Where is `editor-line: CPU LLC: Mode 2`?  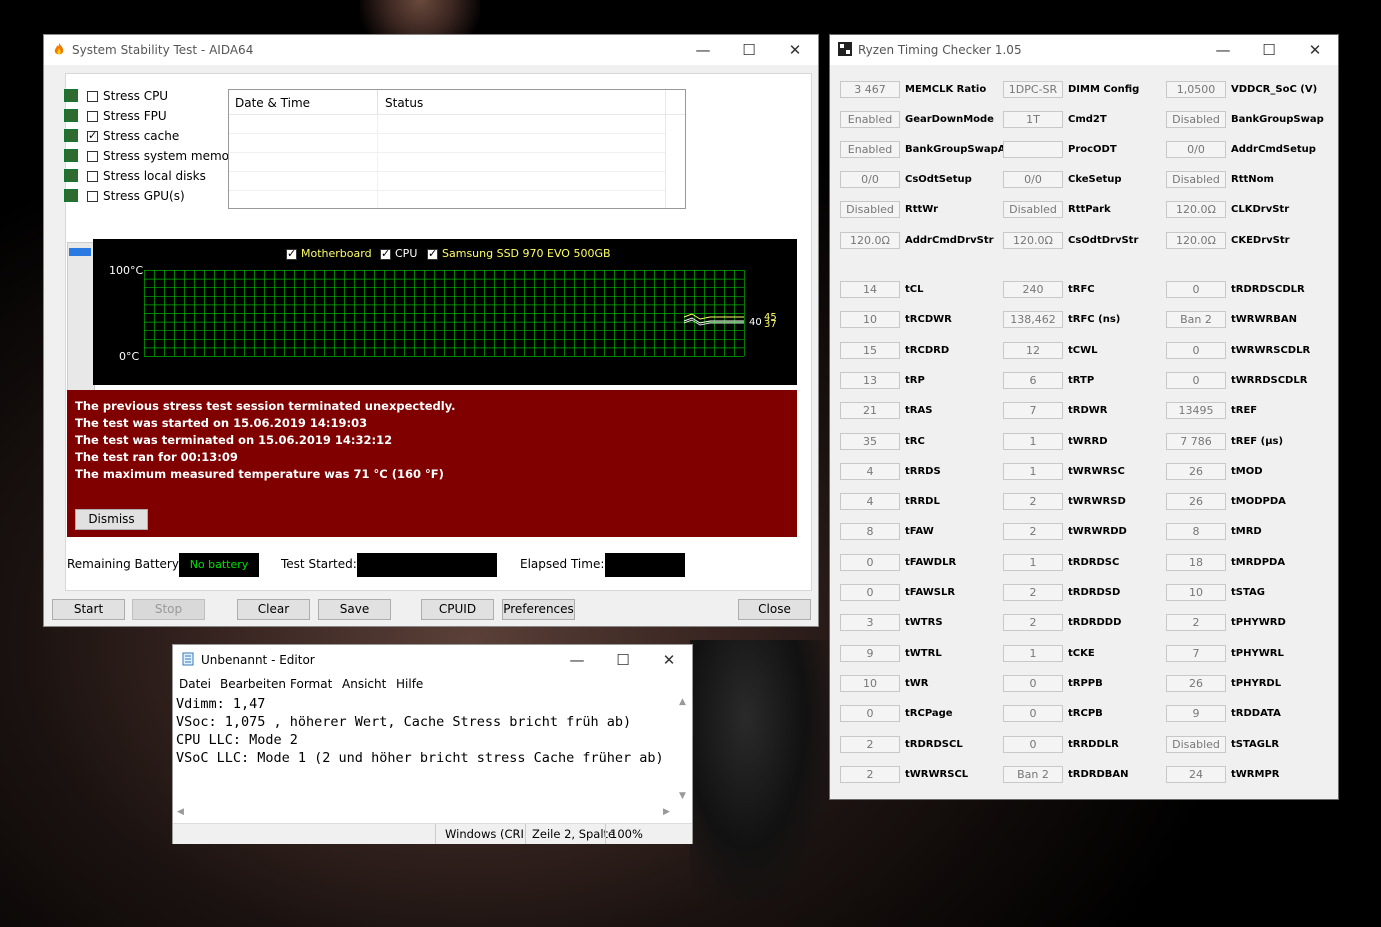 editor-line: CPU LLC: Mode 2 is located at coordinates (237, 740).